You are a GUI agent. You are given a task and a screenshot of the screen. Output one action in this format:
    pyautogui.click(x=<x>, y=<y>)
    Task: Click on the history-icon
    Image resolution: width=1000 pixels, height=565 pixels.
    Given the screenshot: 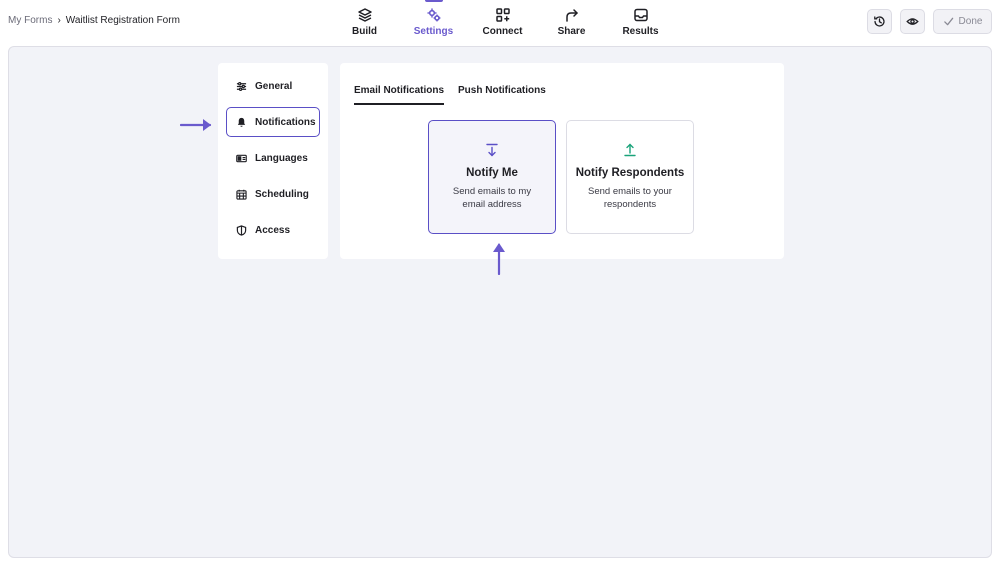 What is the action you would take?
    pyautogui.click(x=879, y=21)
    